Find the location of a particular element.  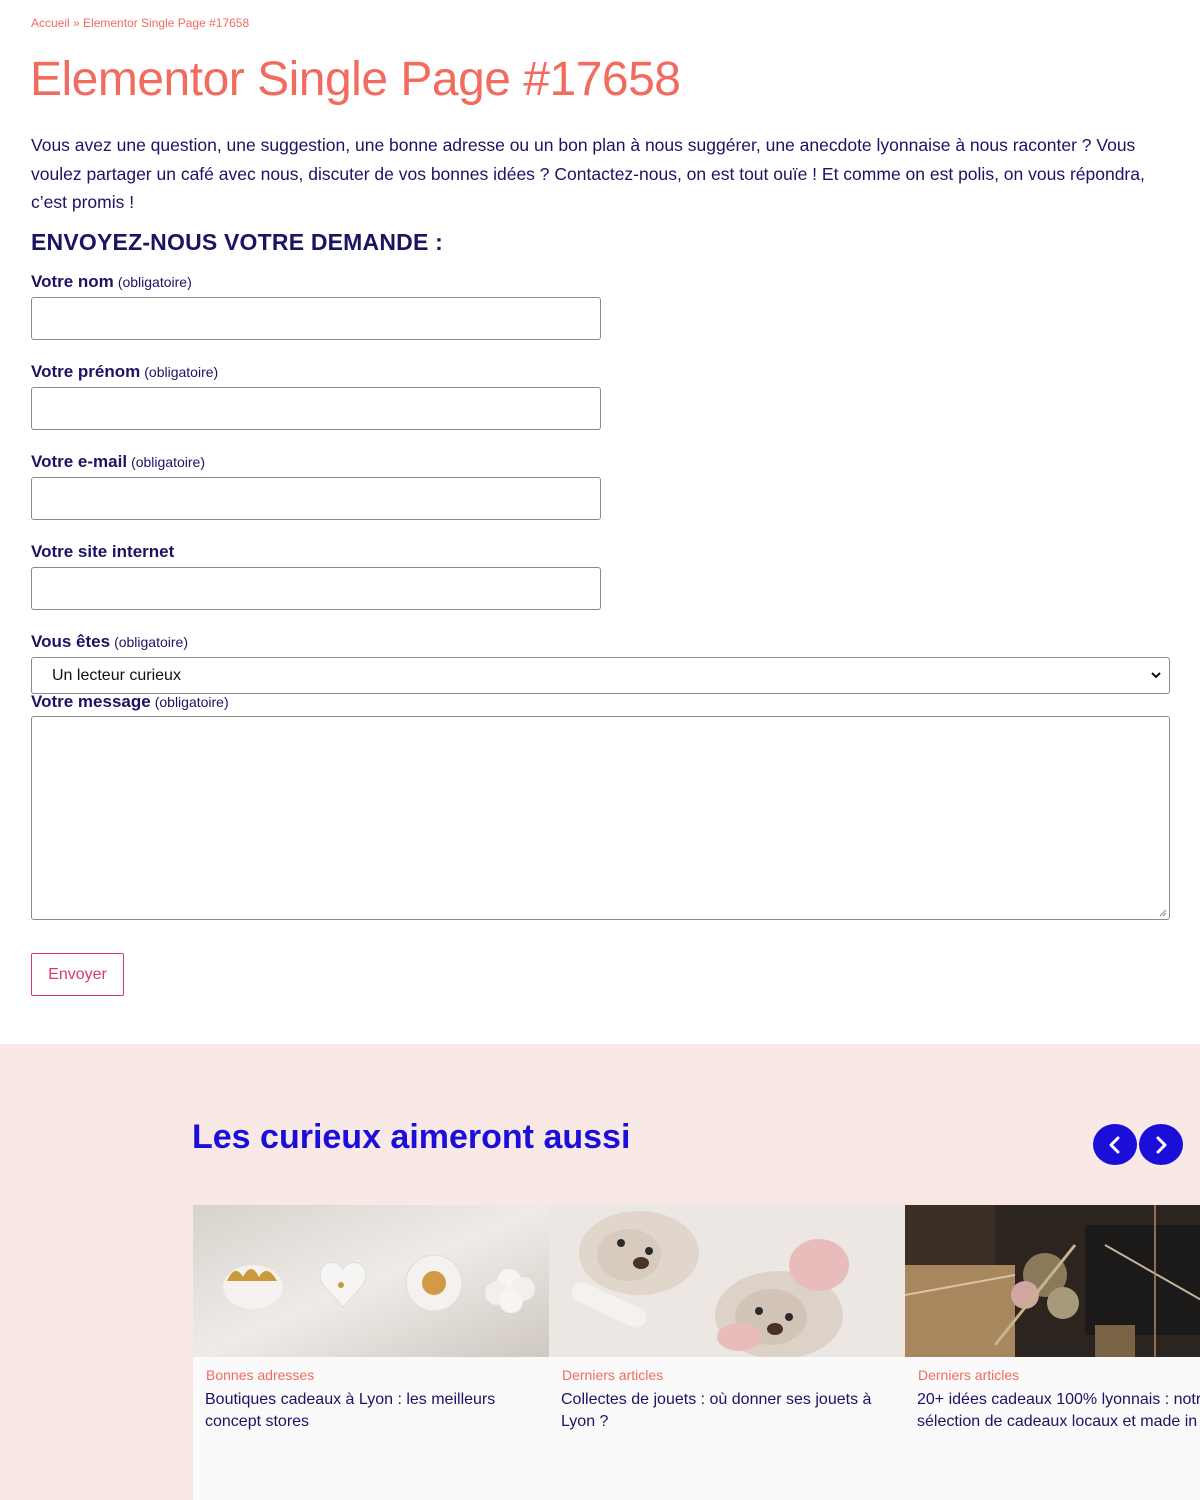

role-label: Vous êtes (obligatoire) is located at coordinates (109, 642).